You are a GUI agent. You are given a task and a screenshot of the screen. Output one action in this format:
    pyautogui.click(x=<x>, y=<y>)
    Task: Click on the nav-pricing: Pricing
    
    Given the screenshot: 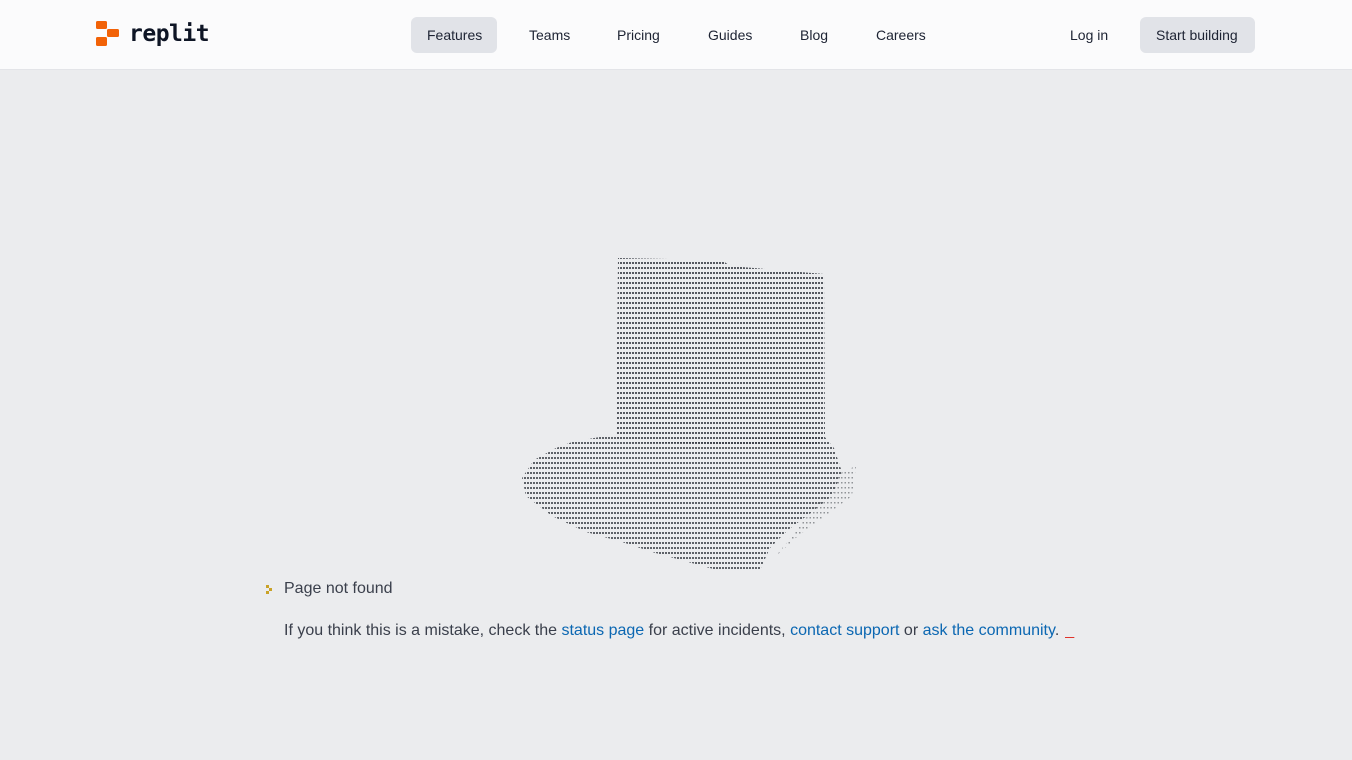 What is the action you would take?
    pyautogui.click(x=638, y=35)
    